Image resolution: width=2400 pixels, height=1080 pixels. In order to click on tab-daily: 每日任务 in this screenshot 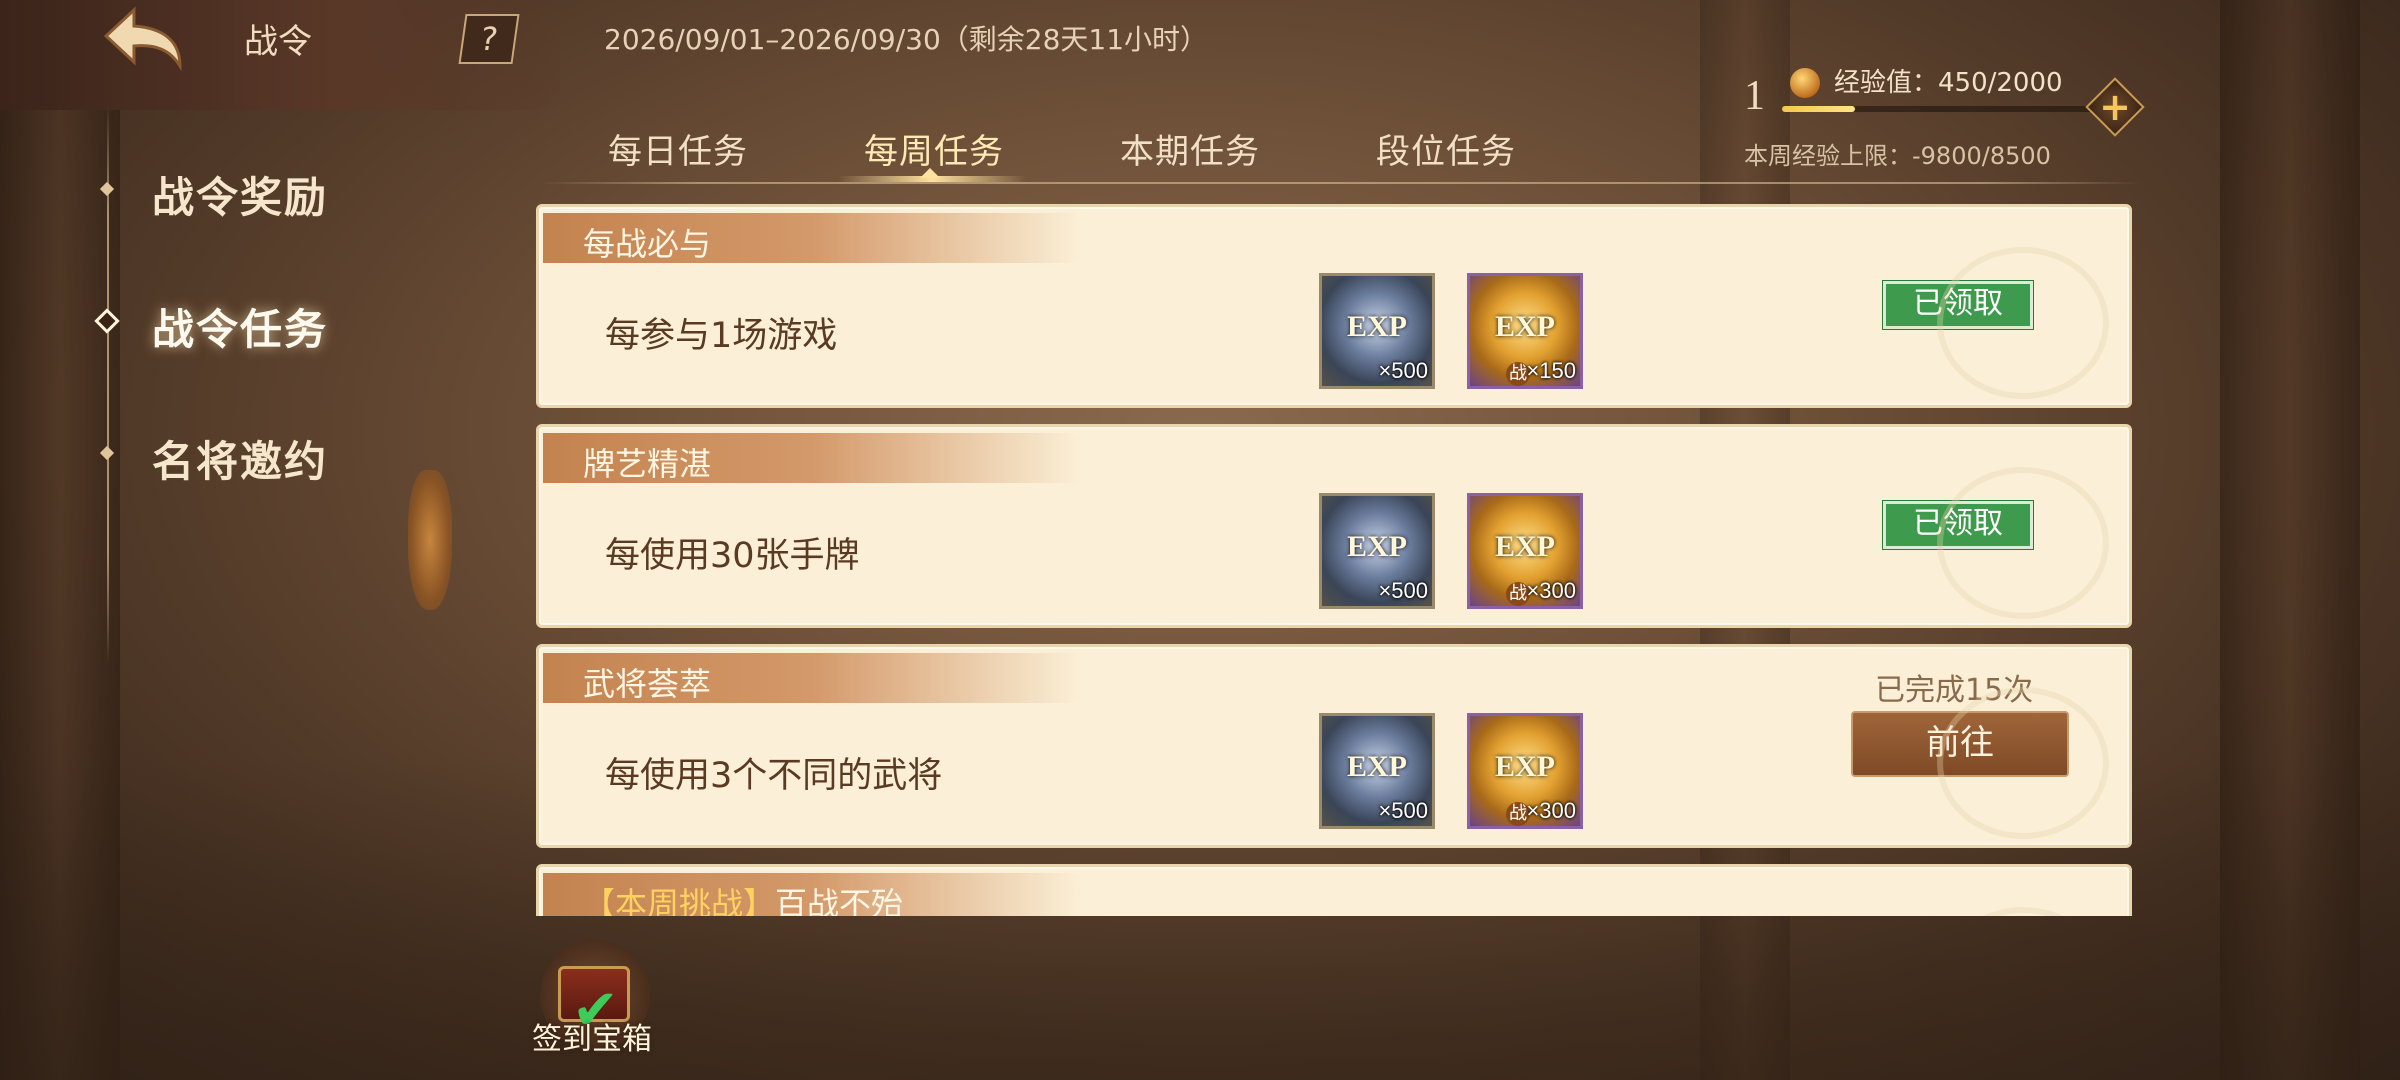, I will do `click(678, 148)`.